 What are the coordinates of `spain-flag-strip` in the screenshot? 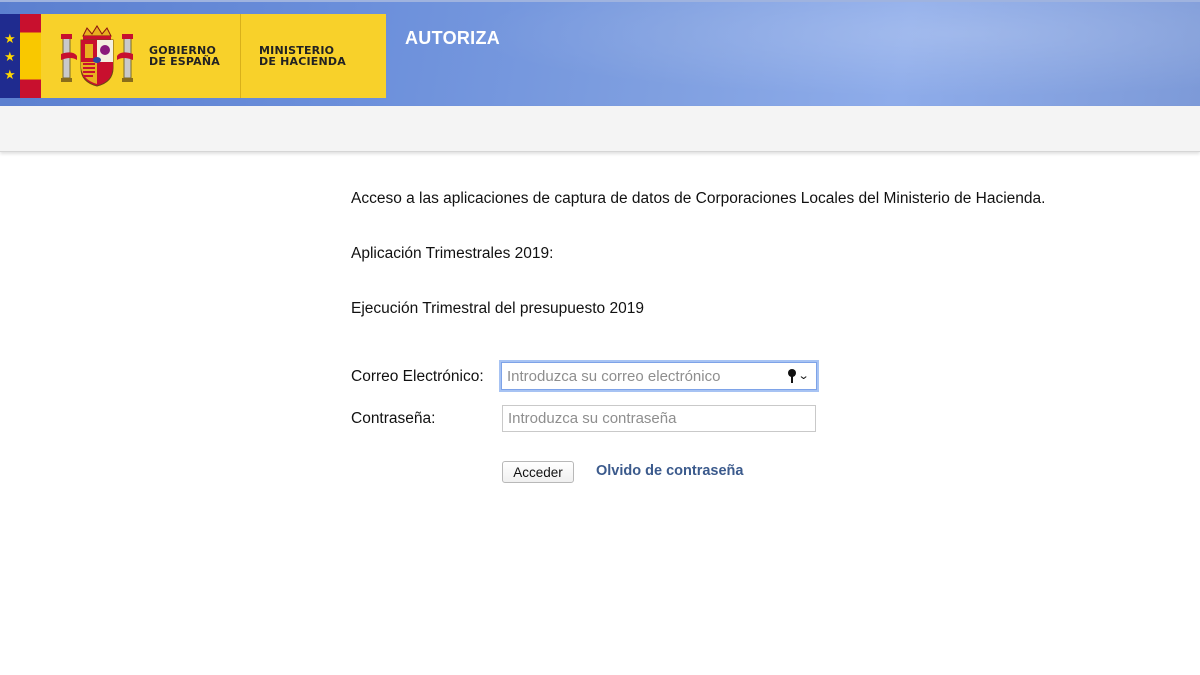 It's located at (30, 56).